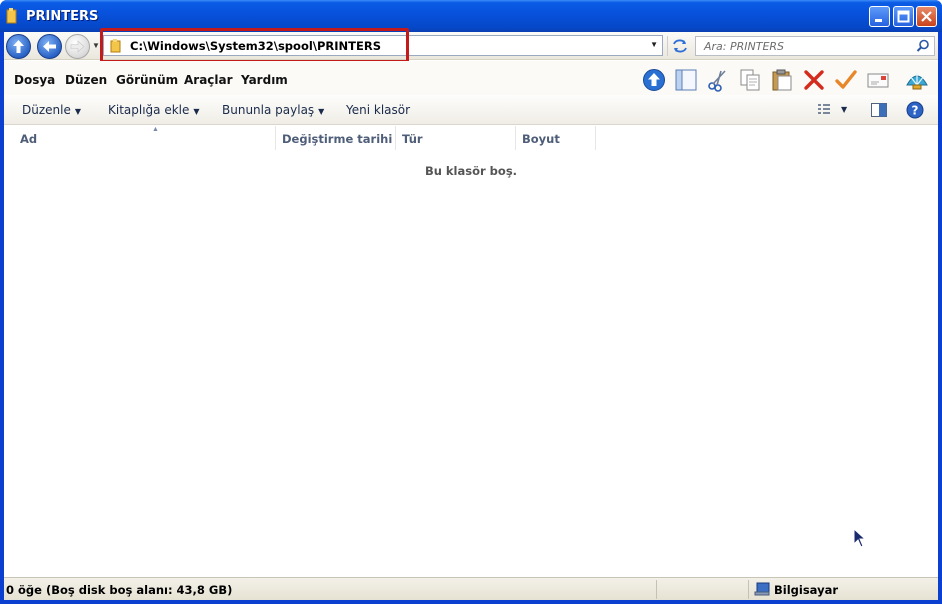  What do you see at coordinates (86, 80) in the screenshot?
I see `menu-edit: Düzen` at bounding box center [86, 80].